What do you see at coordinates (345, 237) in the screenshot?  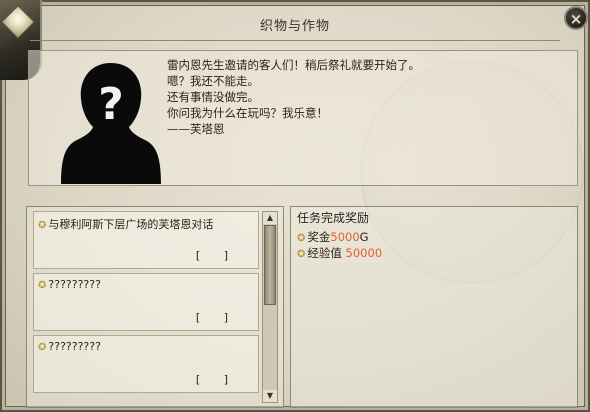 I see `gold-value: 5000` at bounding box center [345, 237].